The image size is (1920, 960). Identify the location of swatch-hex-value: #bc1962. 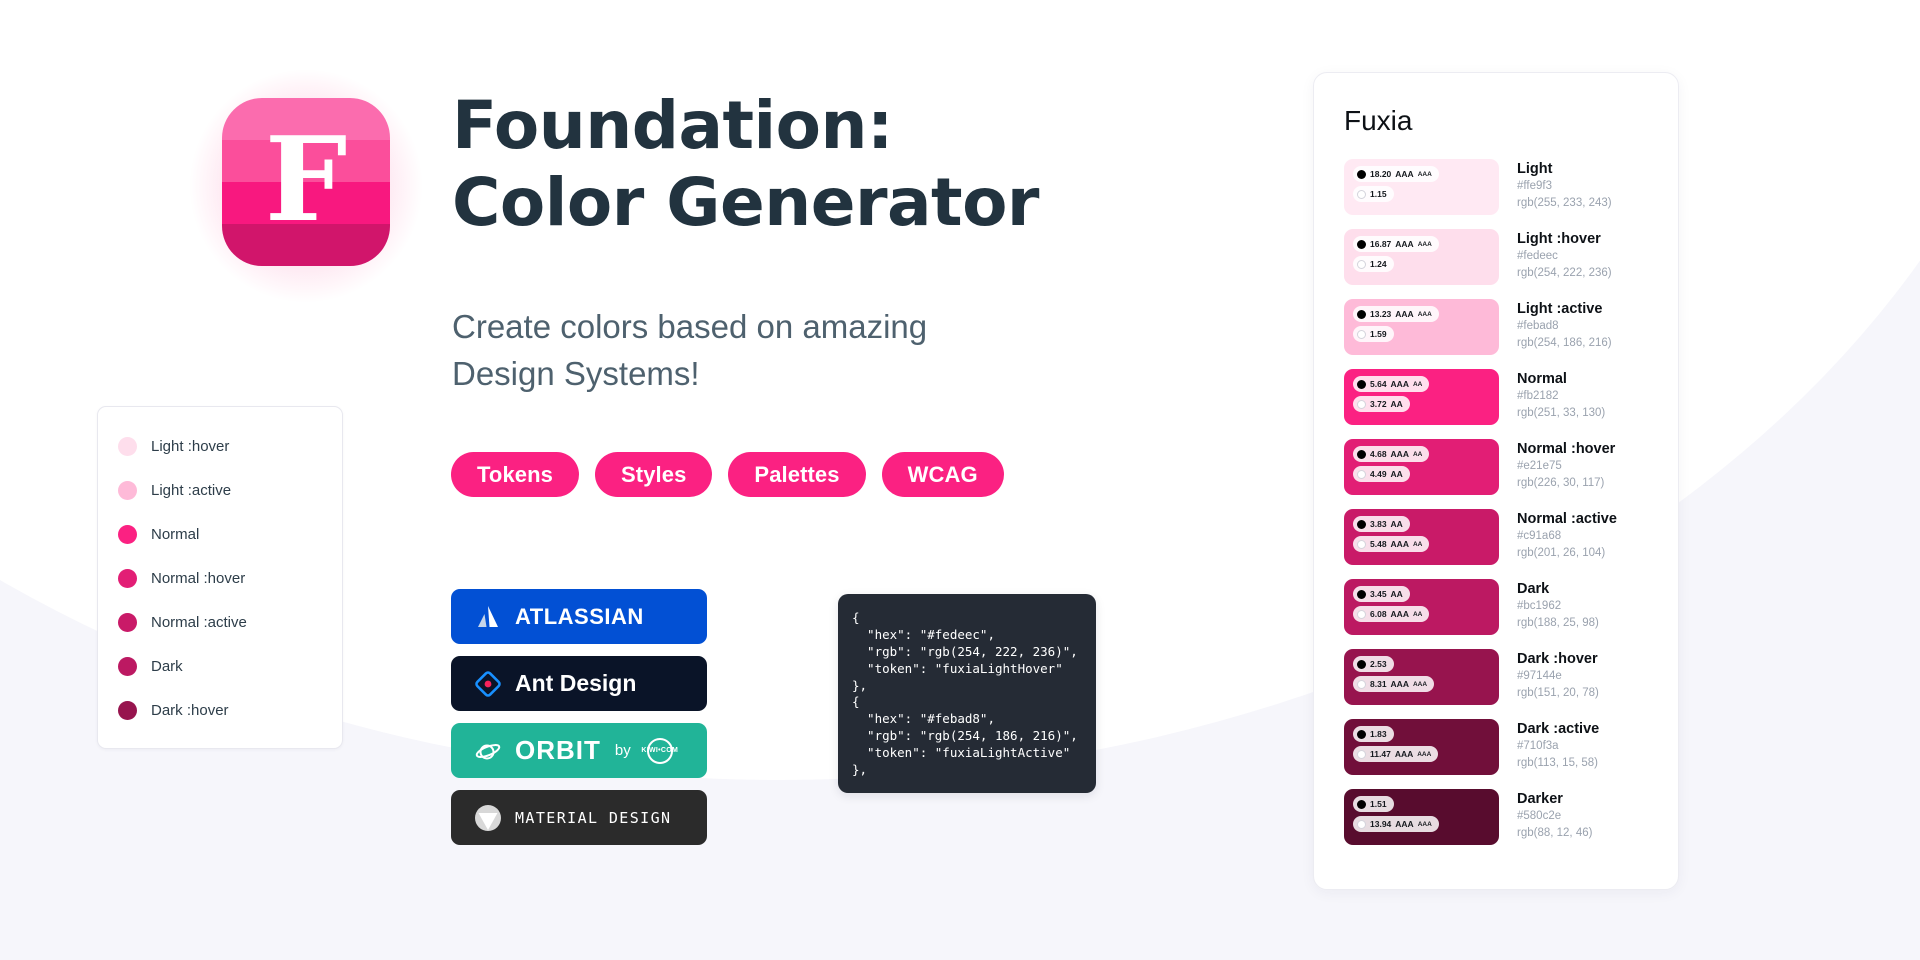
(1558, 606).